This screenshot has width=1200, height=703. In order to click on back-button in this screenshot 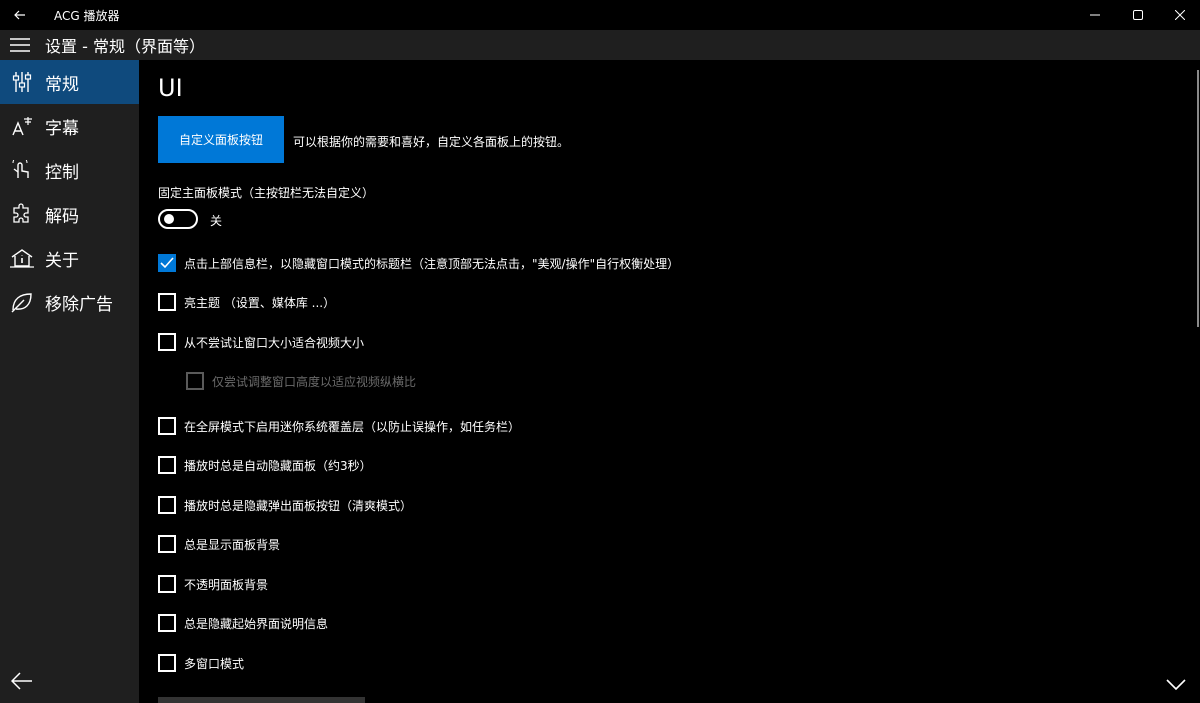, I will do `click(20, 15)`.